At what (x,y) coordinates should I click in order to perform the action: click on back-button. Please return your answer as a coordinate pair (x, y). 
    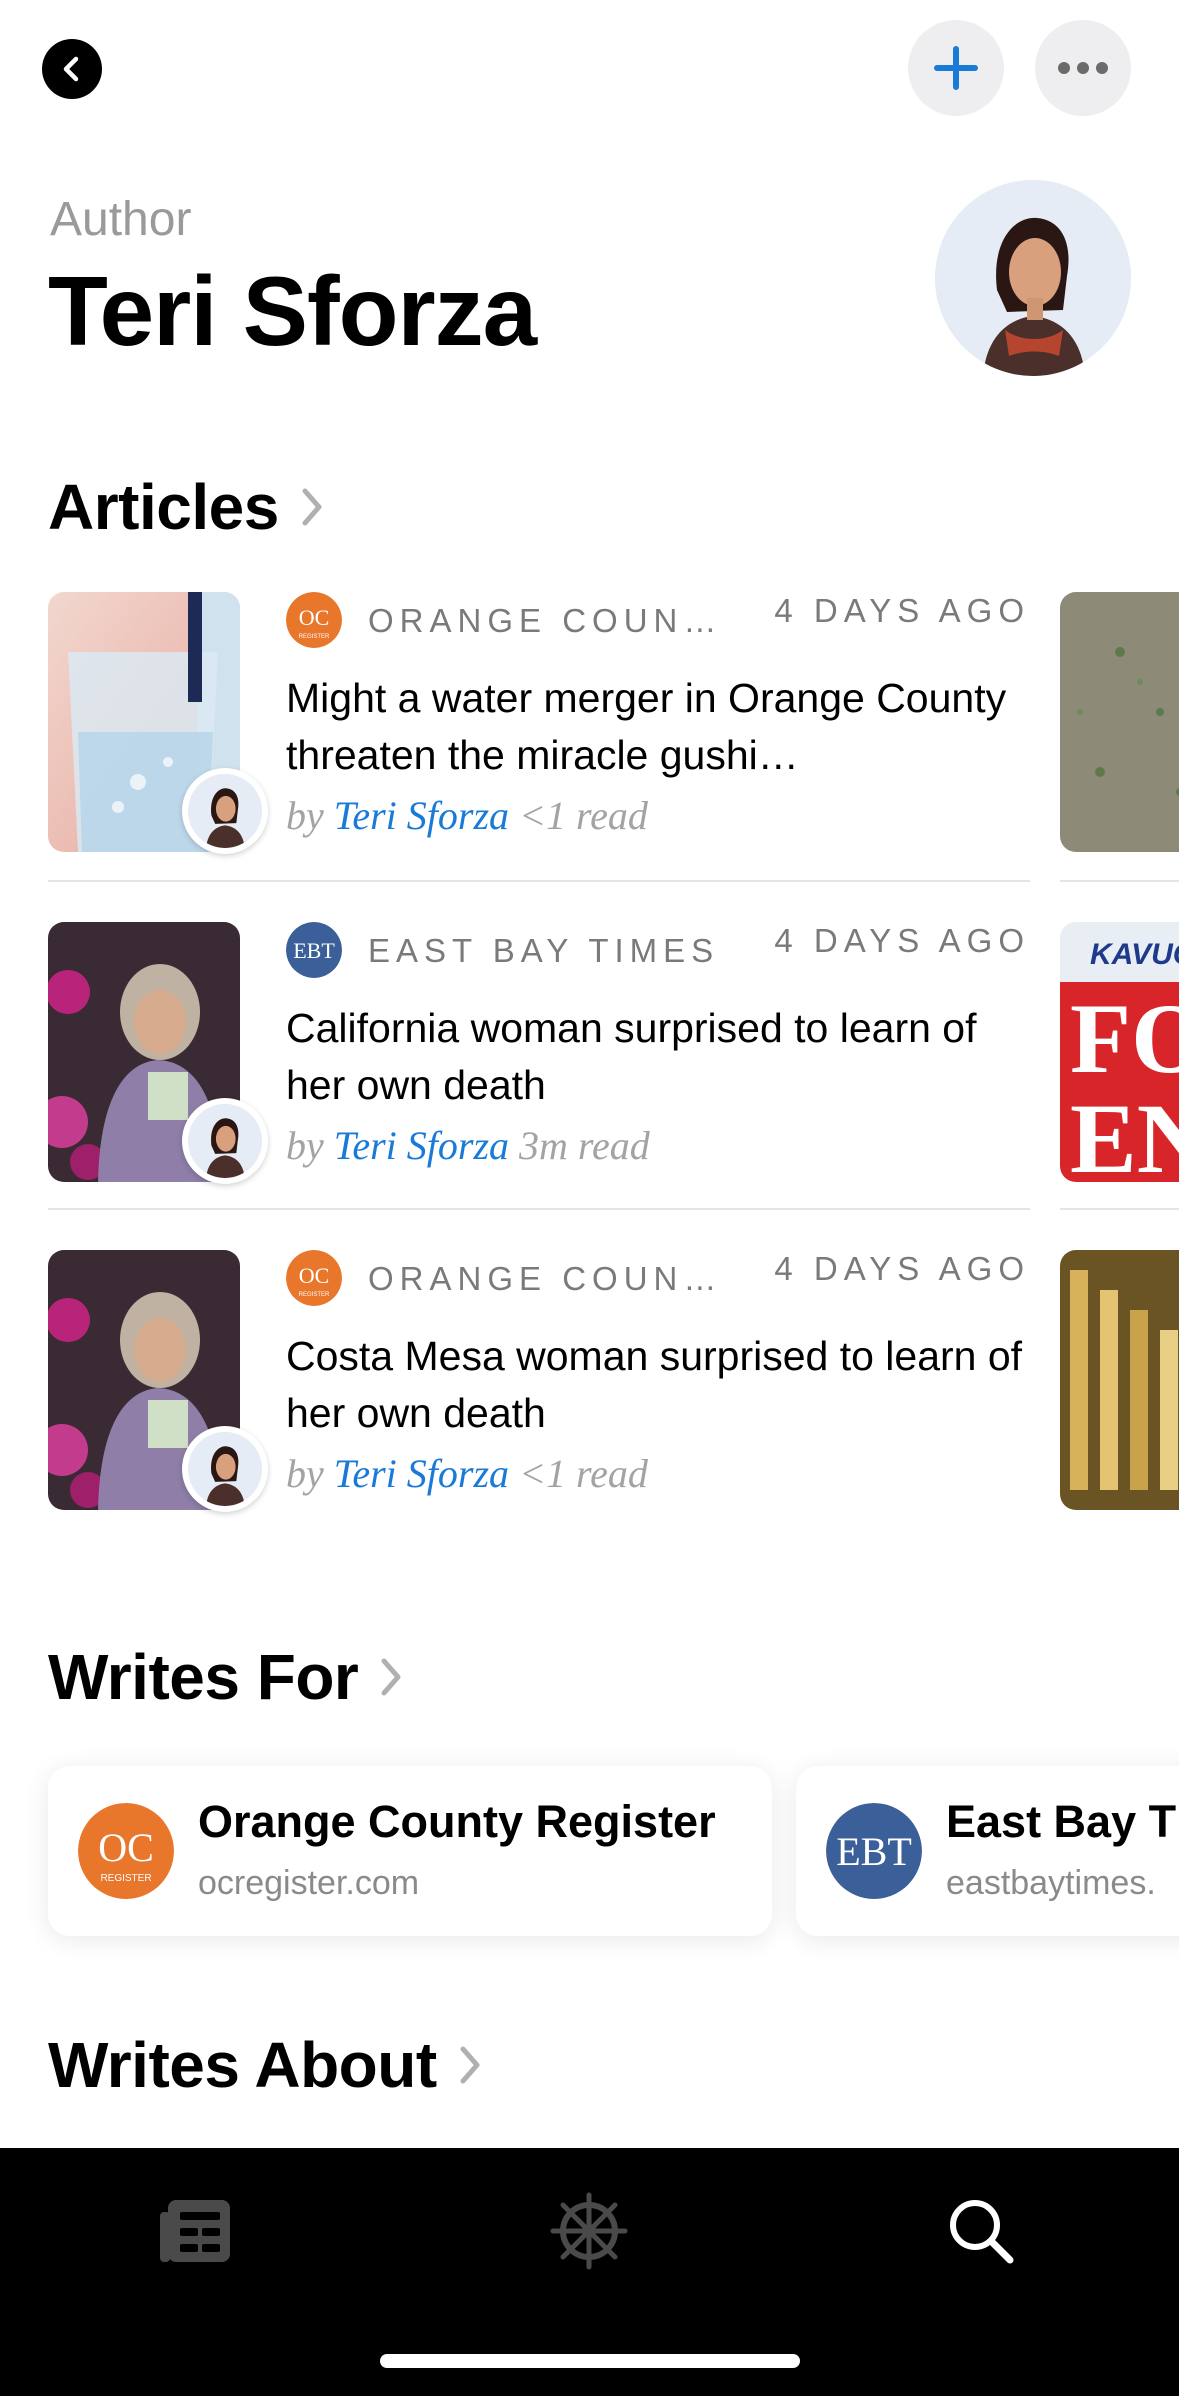
    Looking at the image, I should click on (72, 69).